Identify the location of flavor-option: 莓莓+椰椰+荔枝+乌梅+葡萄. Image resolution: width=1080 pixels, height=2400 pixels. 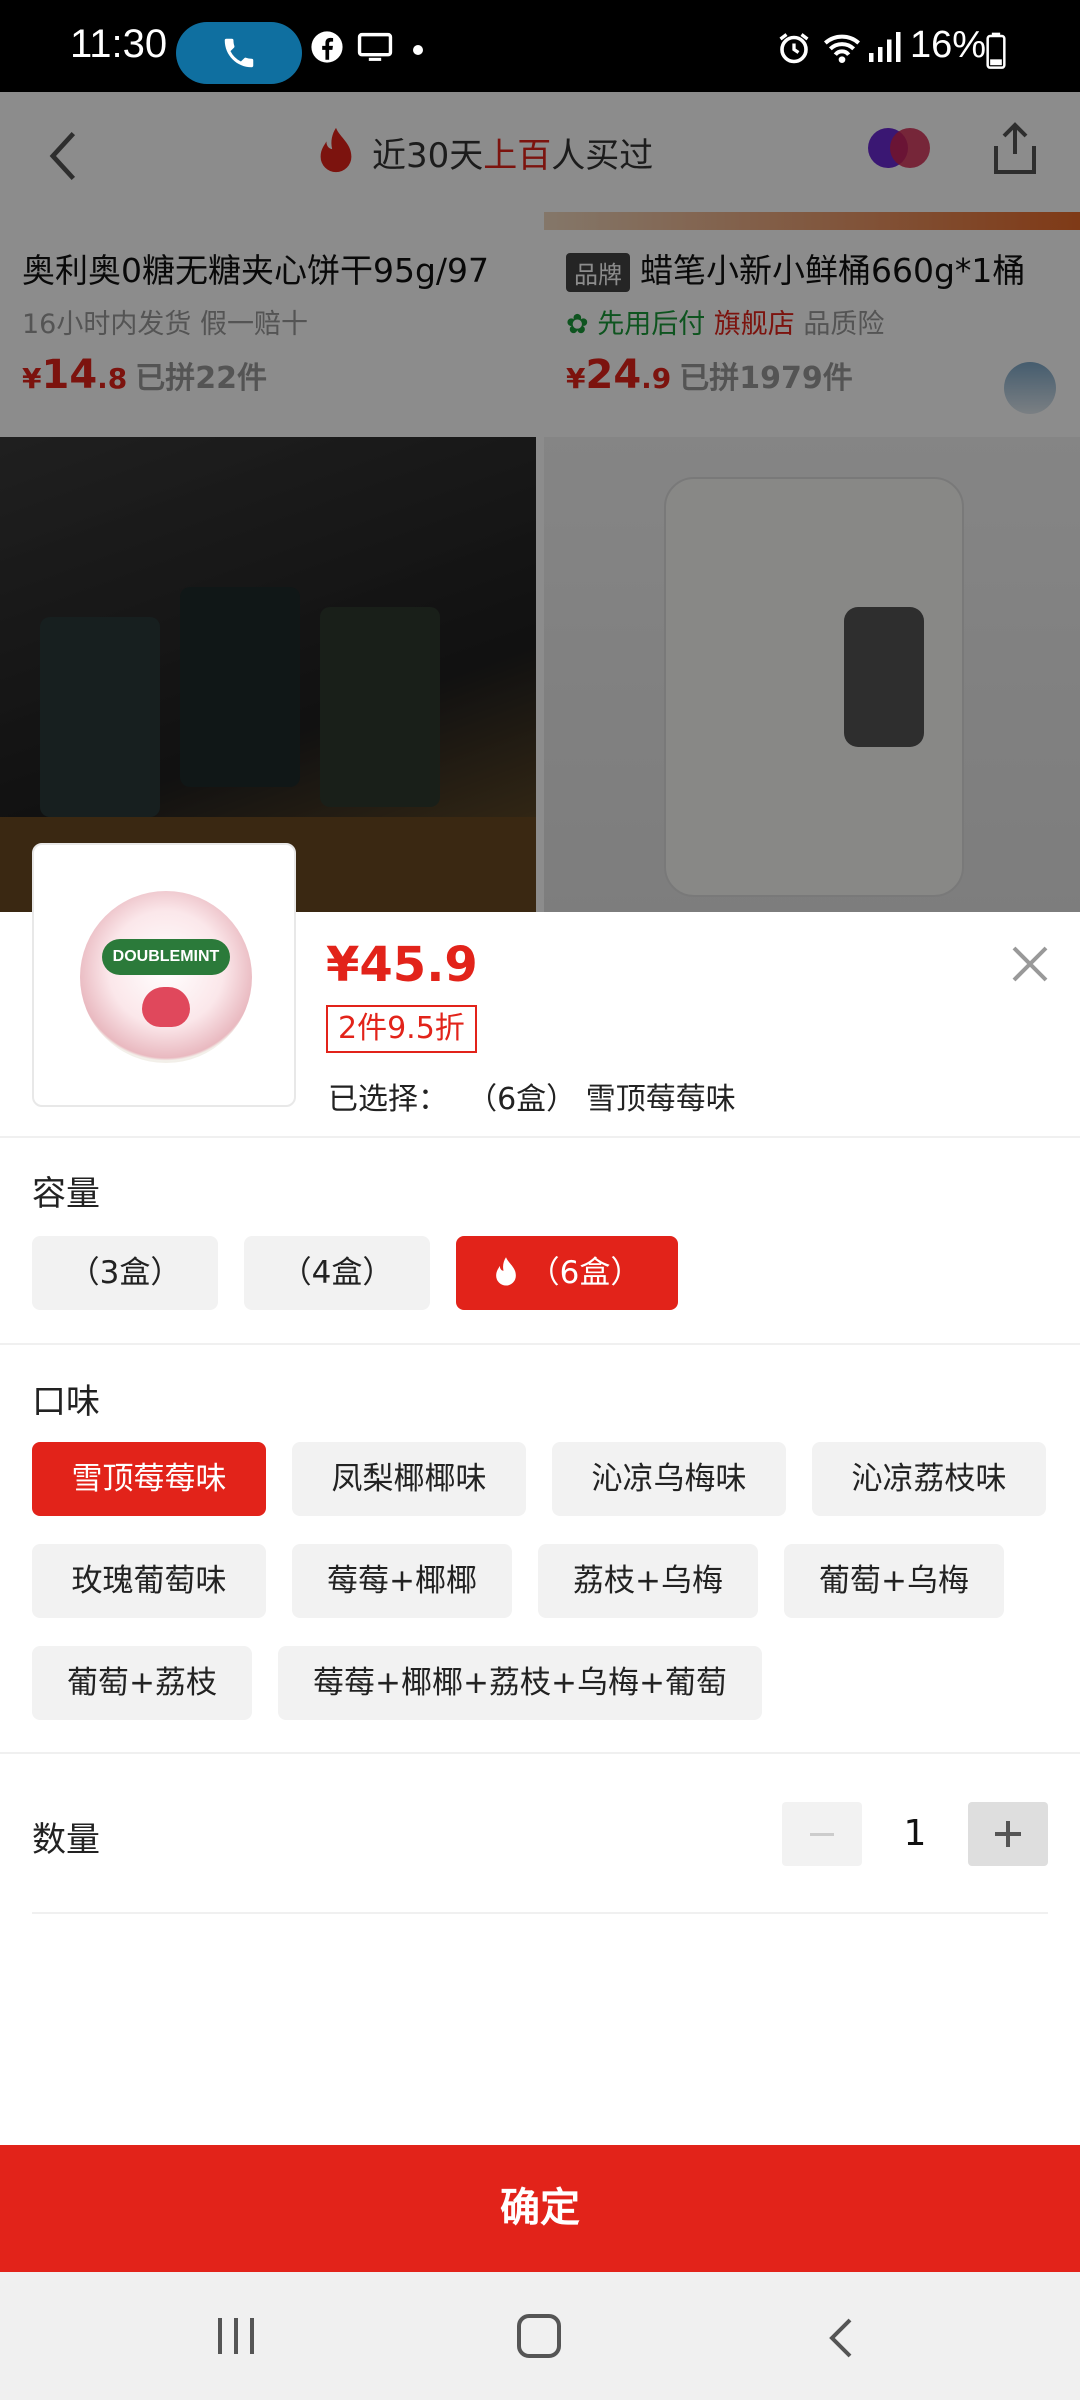
(520, 1683).